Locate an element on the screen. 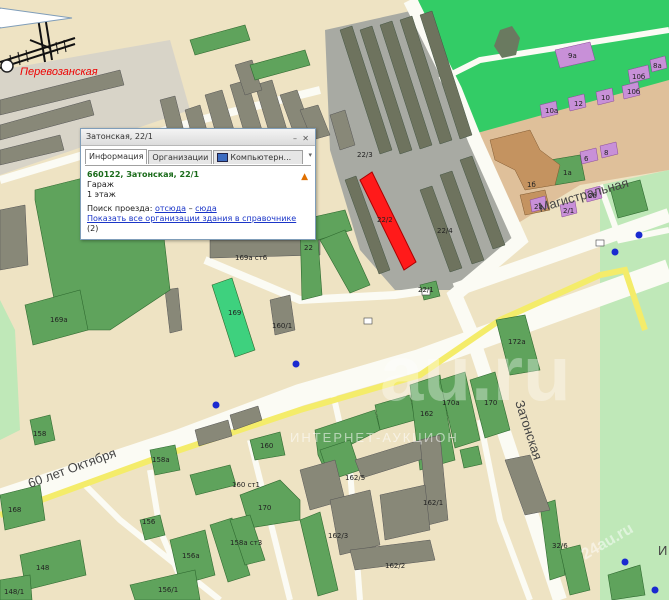  building-label: 158а ст3 is located at coordinates (246, 543).